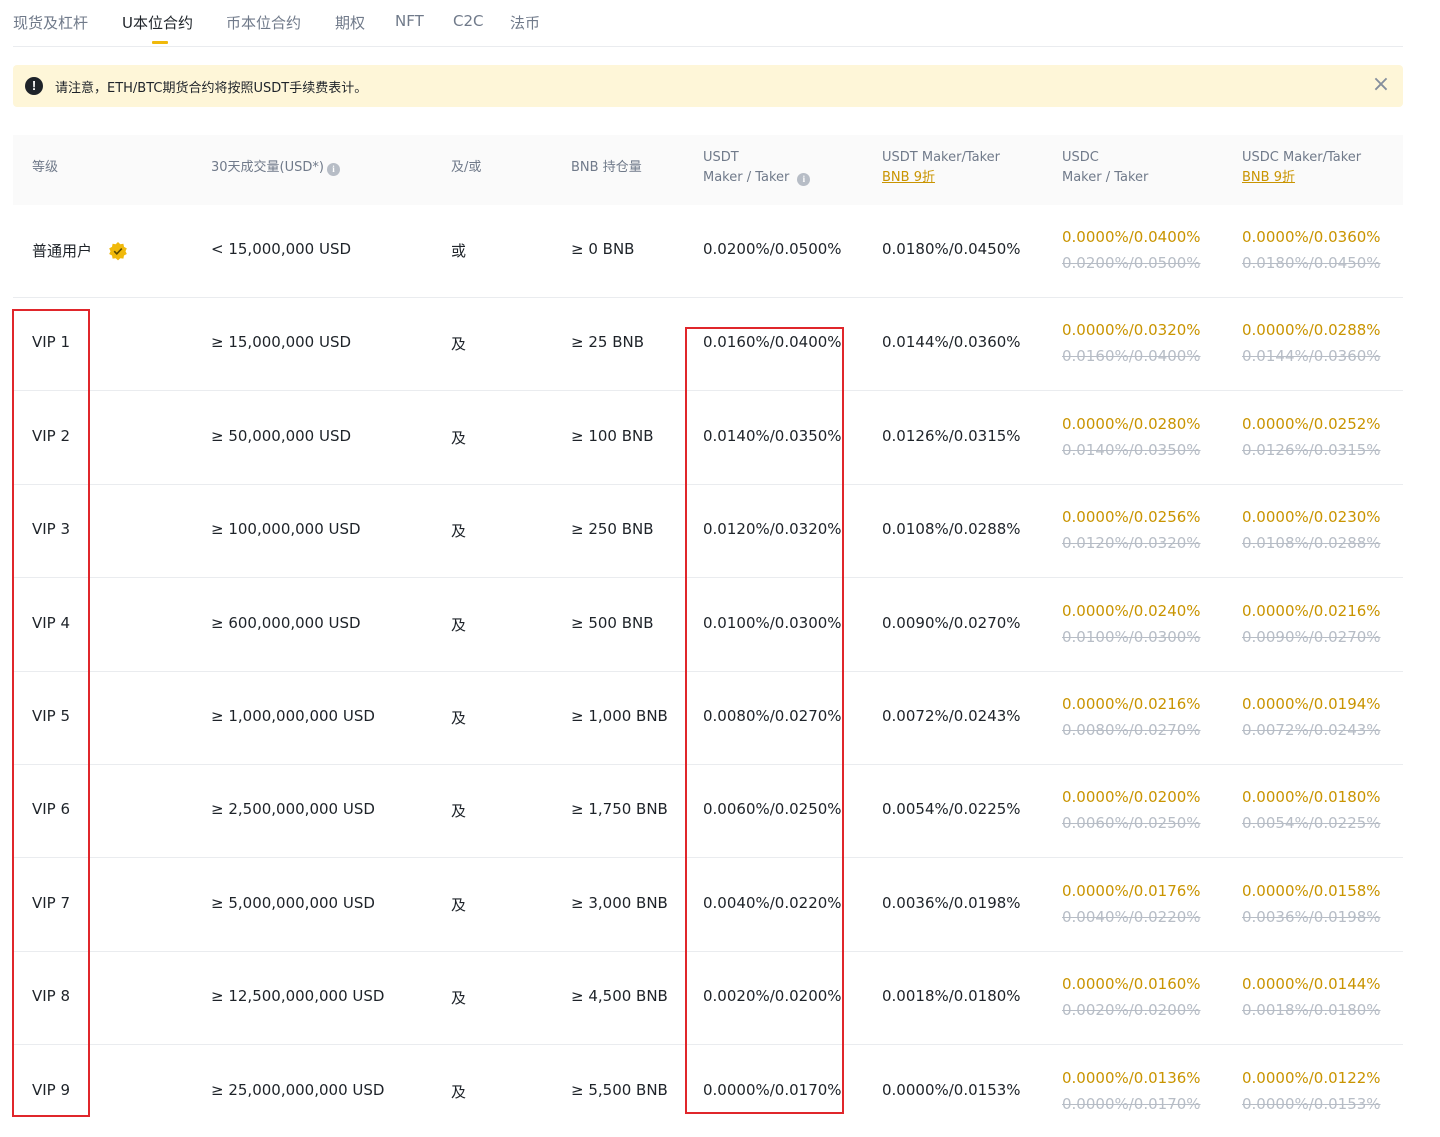 The width and height of the screenshot is (1440, 1137). I want to click on usdt-fee-cell: 0.0000%/0.0170%, so click(772, 1090).